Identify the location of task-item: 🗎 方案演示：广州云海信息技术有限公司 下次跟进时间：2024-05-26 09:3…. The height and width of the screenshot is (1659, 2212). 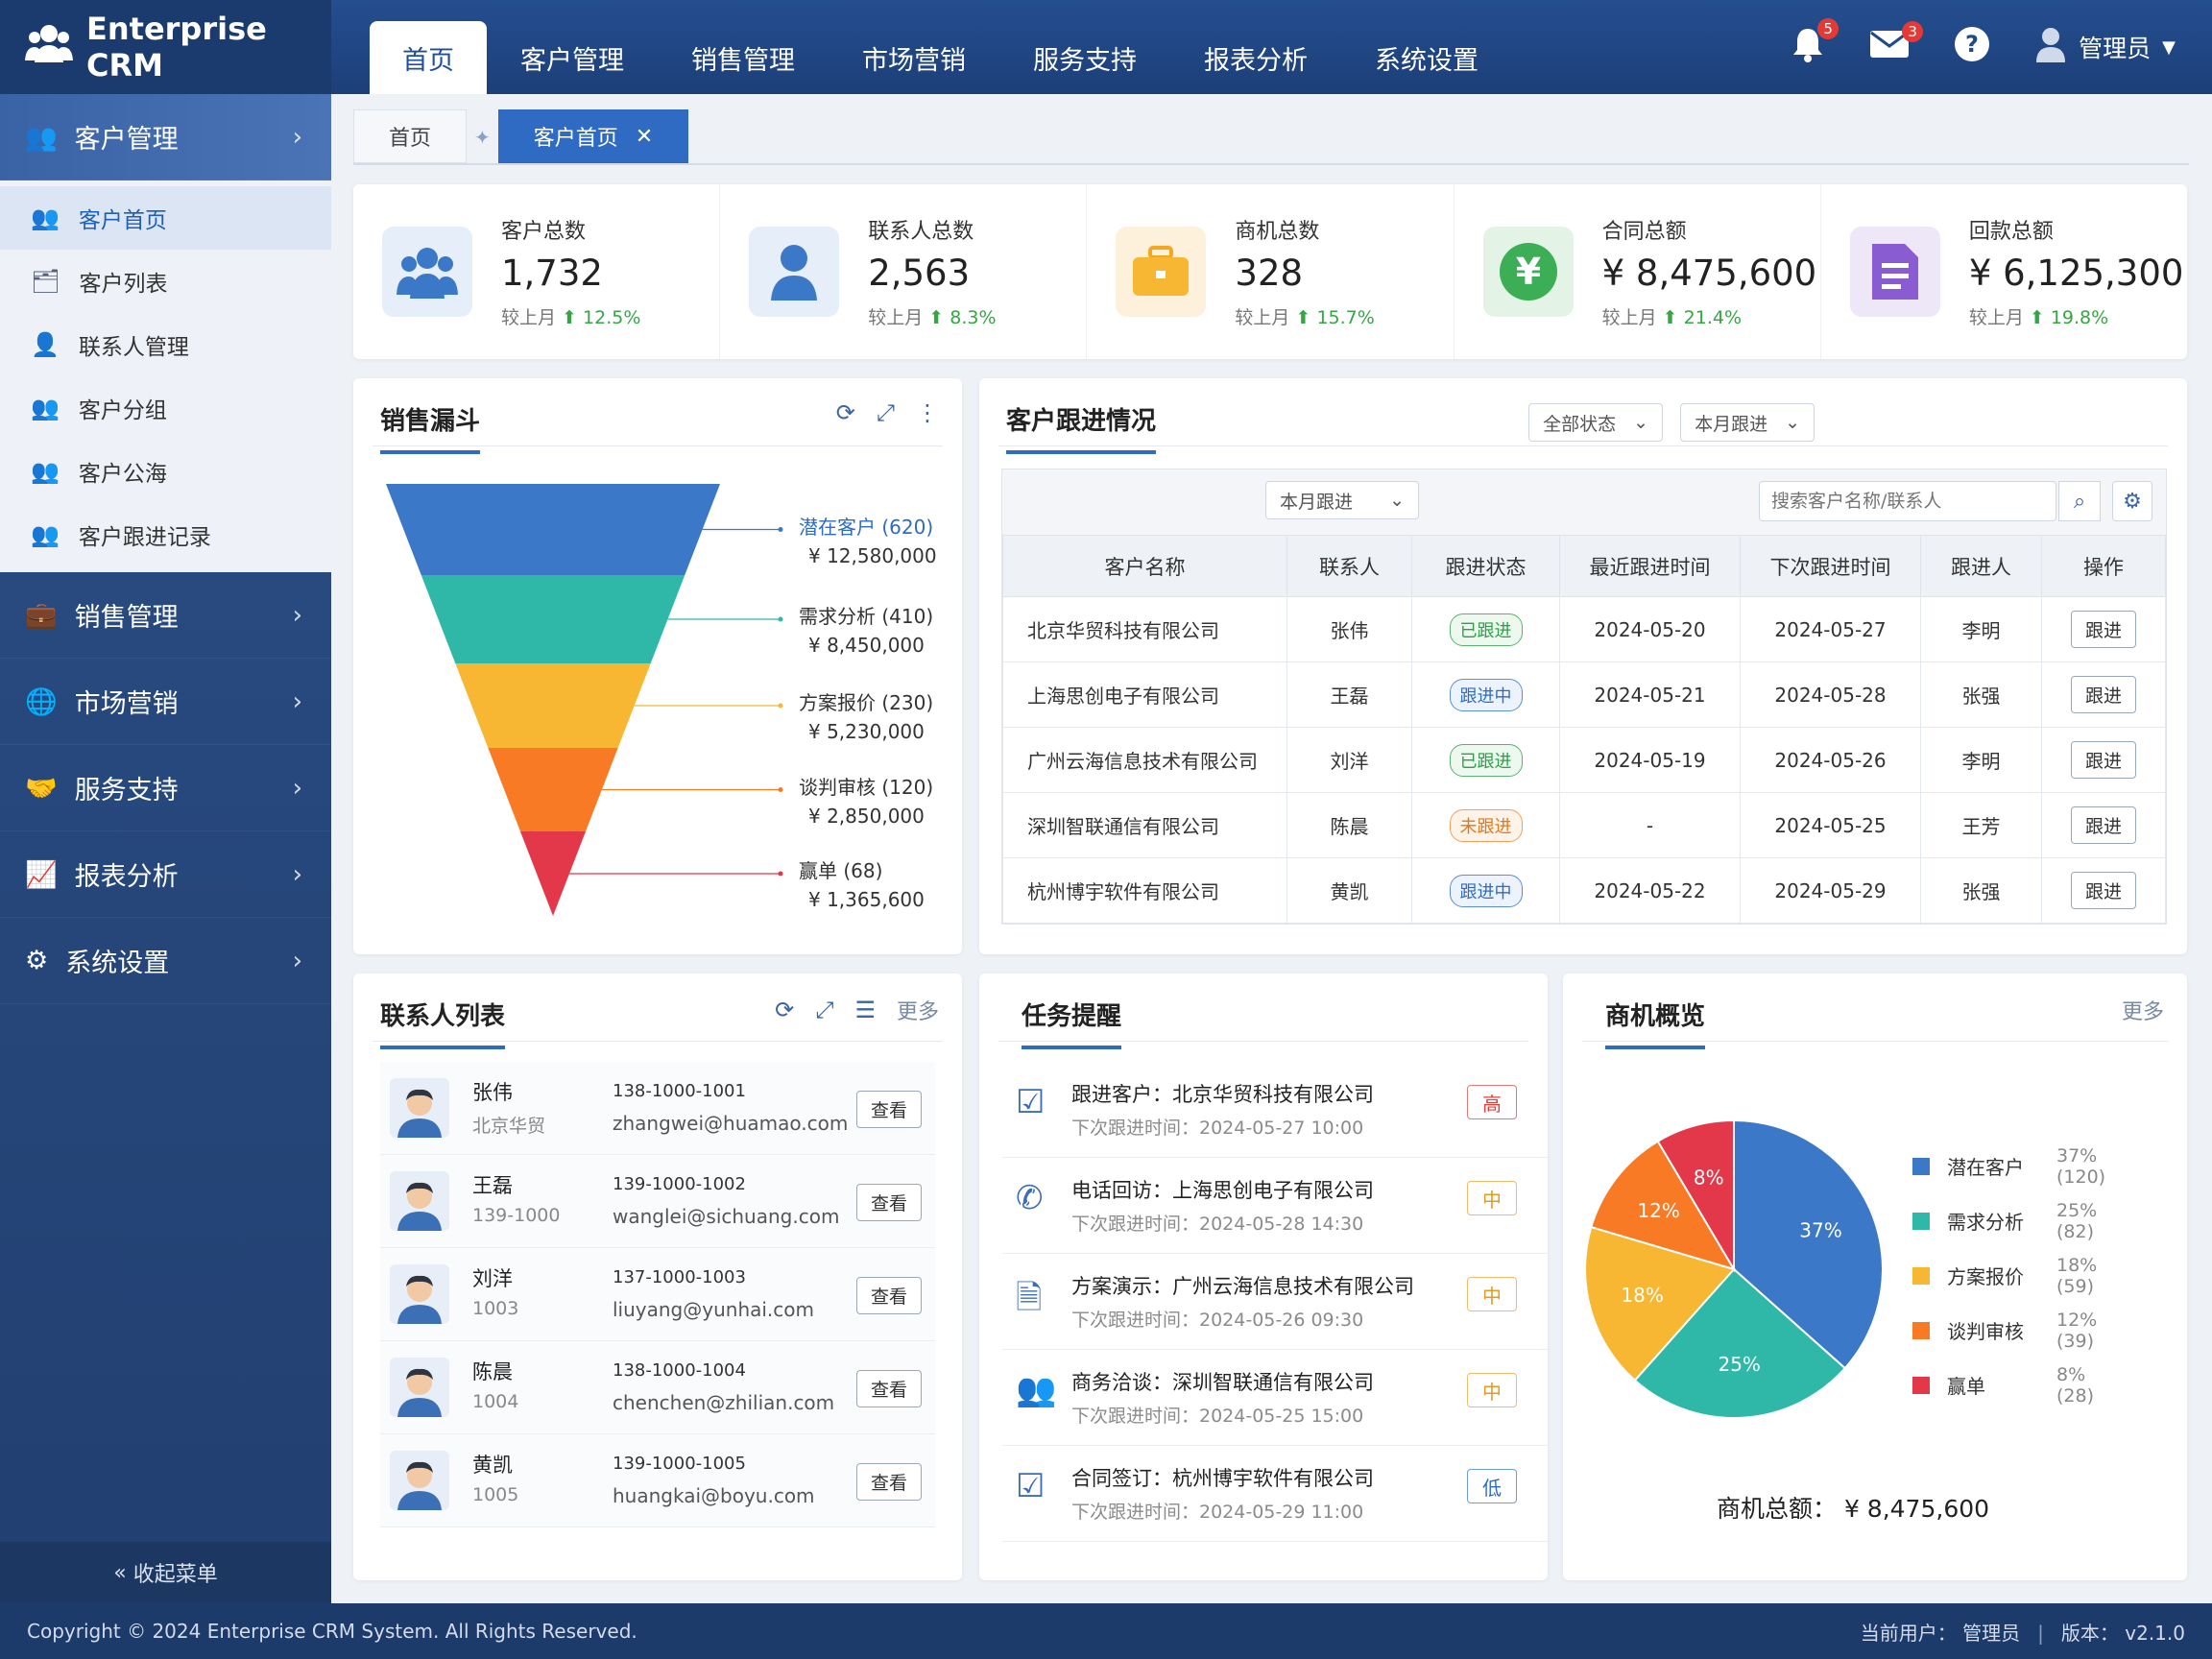
(1276, 1302).